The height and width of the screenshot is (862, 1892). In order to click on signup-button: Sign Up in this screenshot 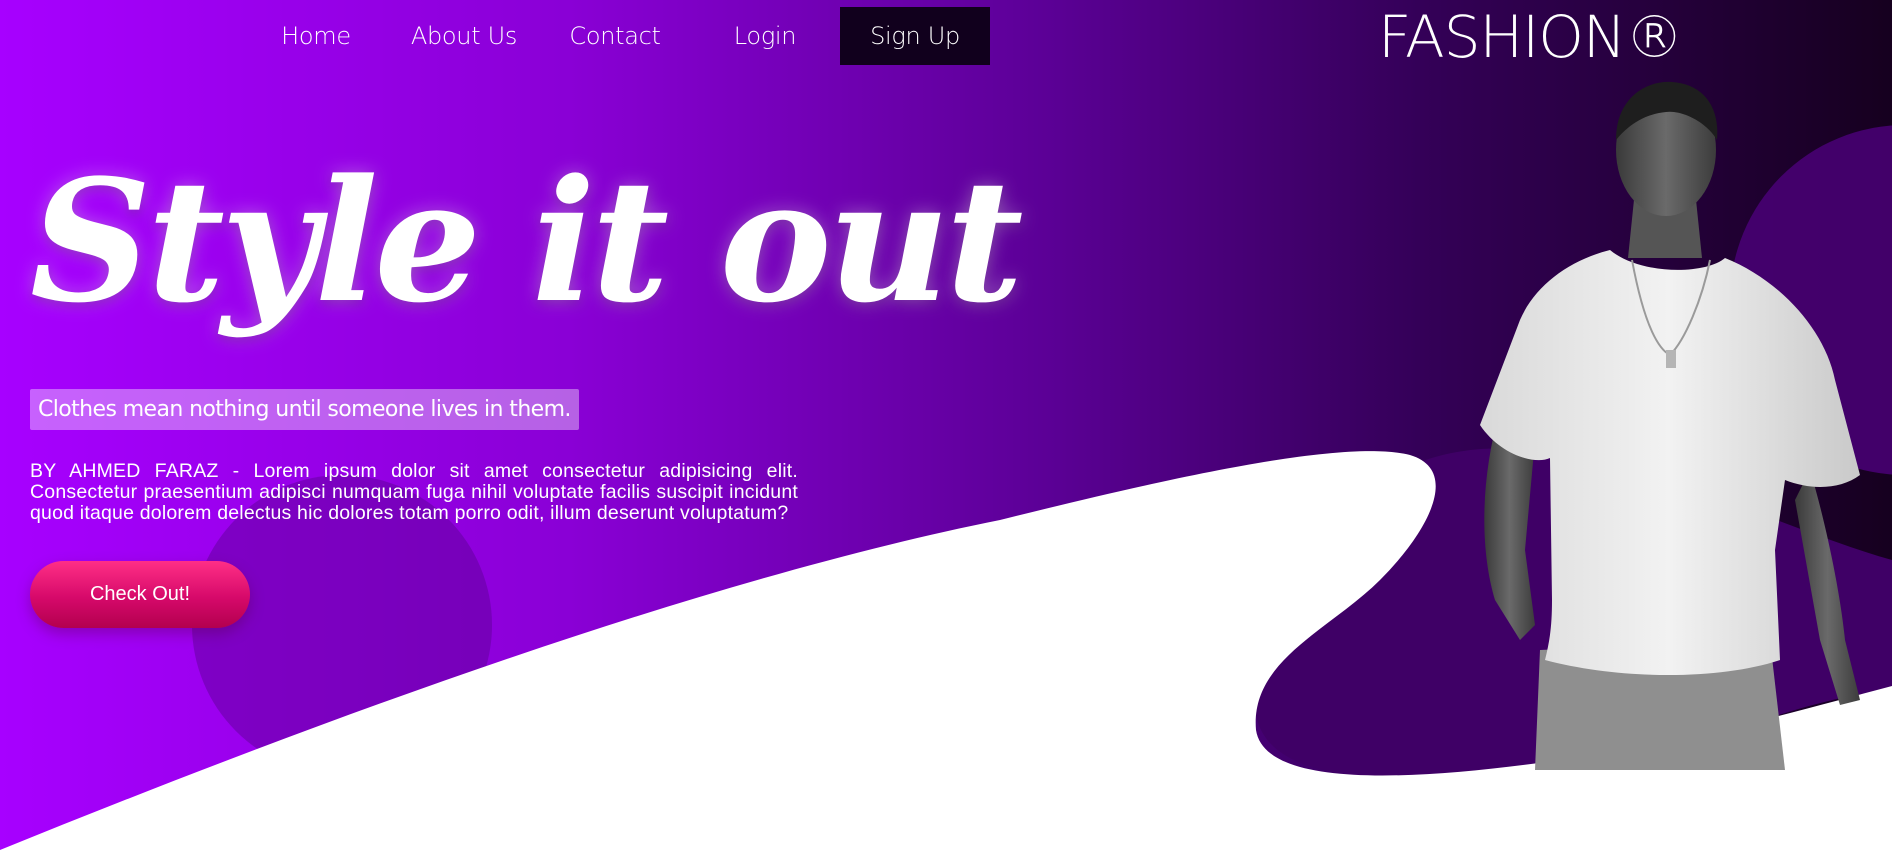, I will do `click(915, 36)`.